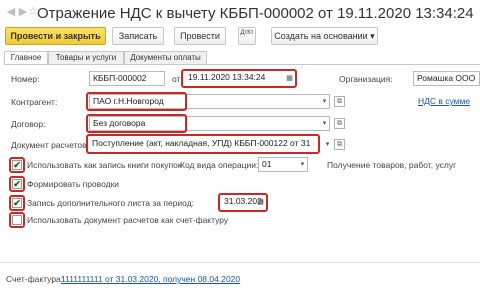 Image resolution: width=480 pixels, height=294 pixels. What do you see at coordinates (86, 57) in the screenshot?
I see `tab-goods-services: Товары и услуги` at bounding box center [86, 57].